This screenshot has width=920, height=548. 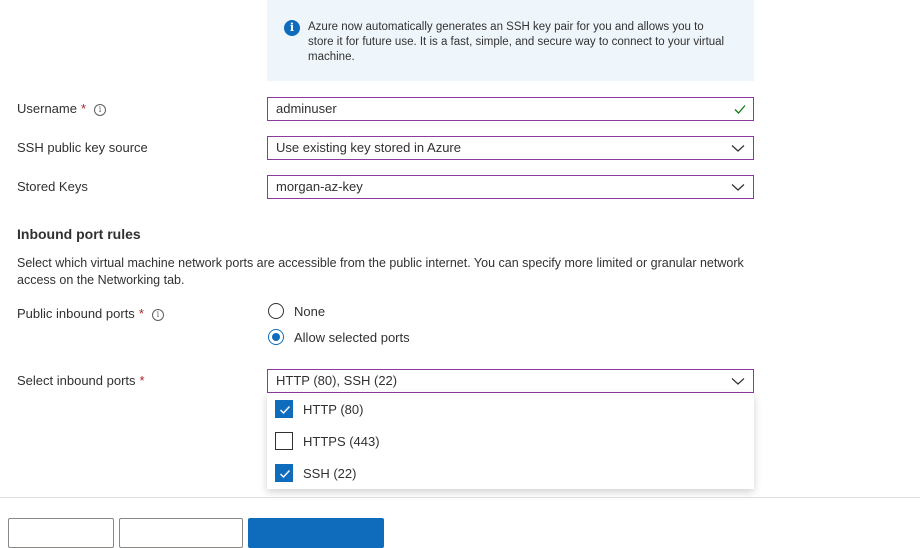 What do you see at coordinates (90, 314) in the screenshot?
I see `public-ports-label: Public inbound ports * i` at bounding box center [90, 314].